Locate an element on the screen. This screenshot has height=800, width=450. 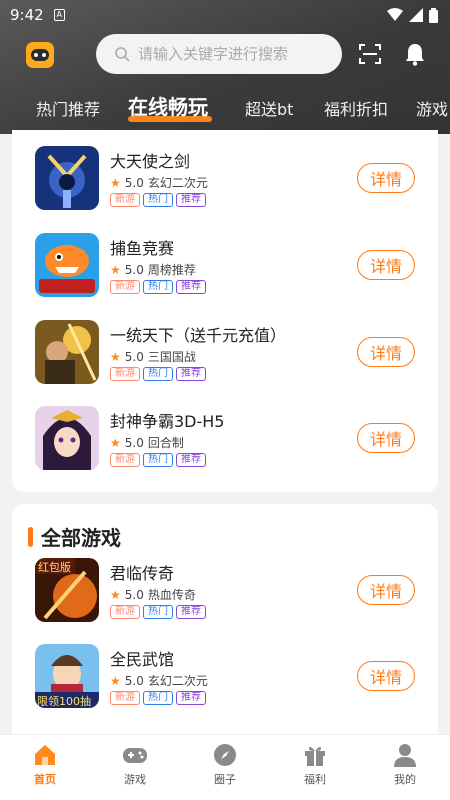
game-category: 三国国战 is located at coordinates (171, 357).